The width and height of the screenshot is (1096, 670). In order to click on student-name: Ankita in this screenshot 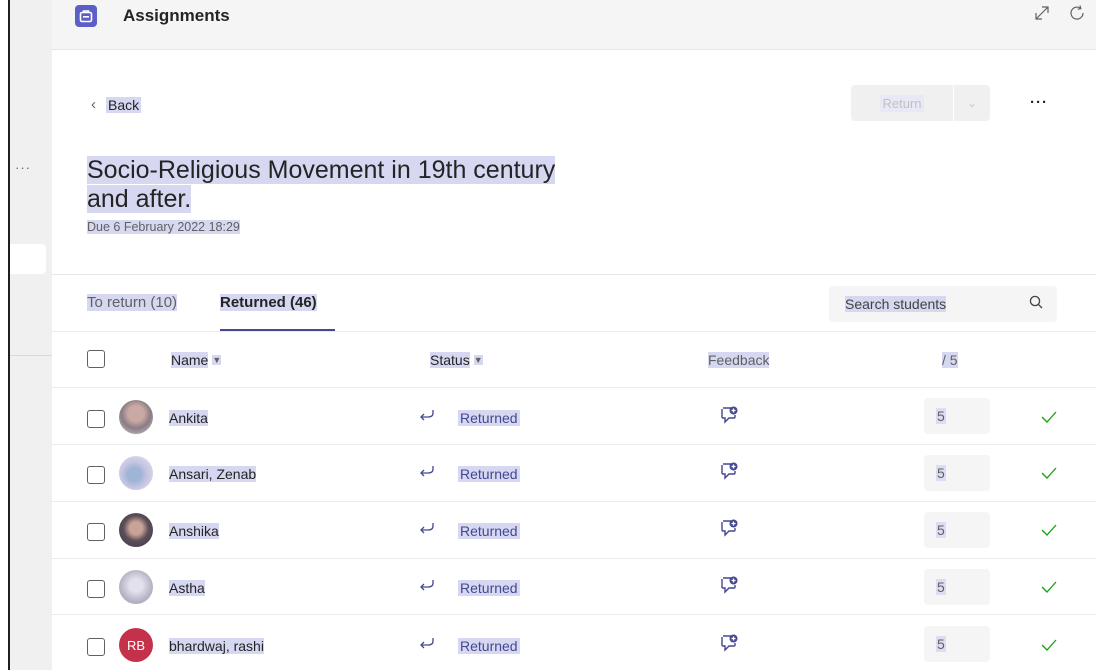, I will do `click(188, 418)`.